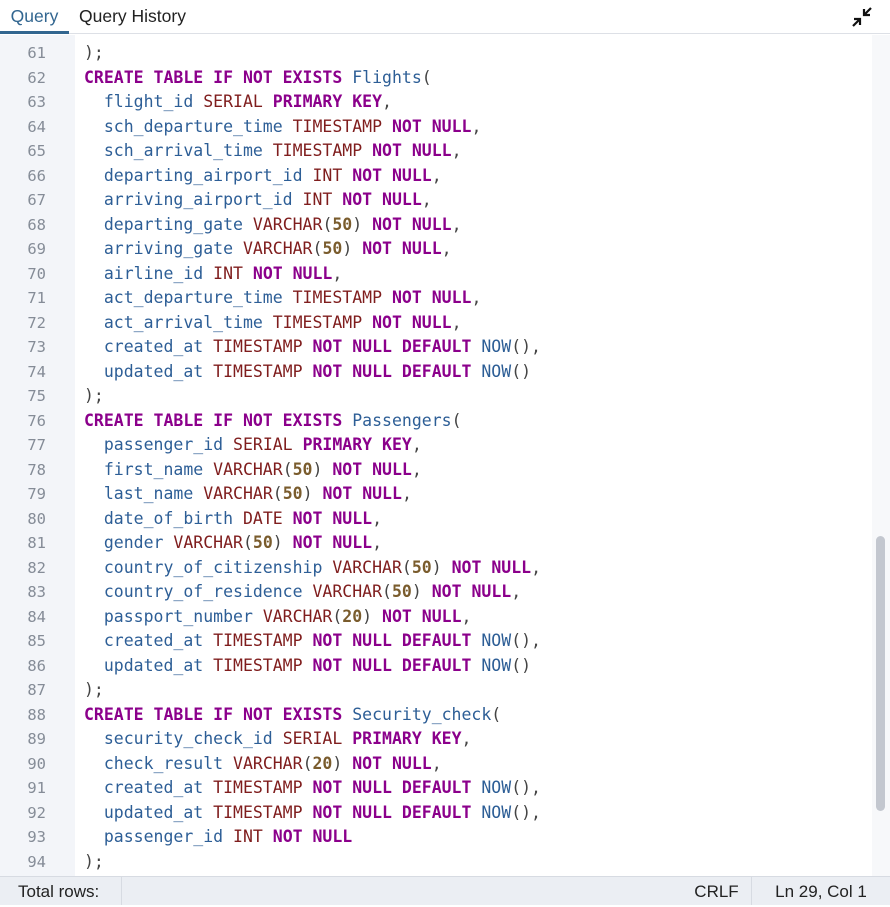  Describe the element at coordinates (436, 225) in the screenshot. I see `code-line: 68 departing_gate VARCHAR(50) NOT NULL,` at that location.